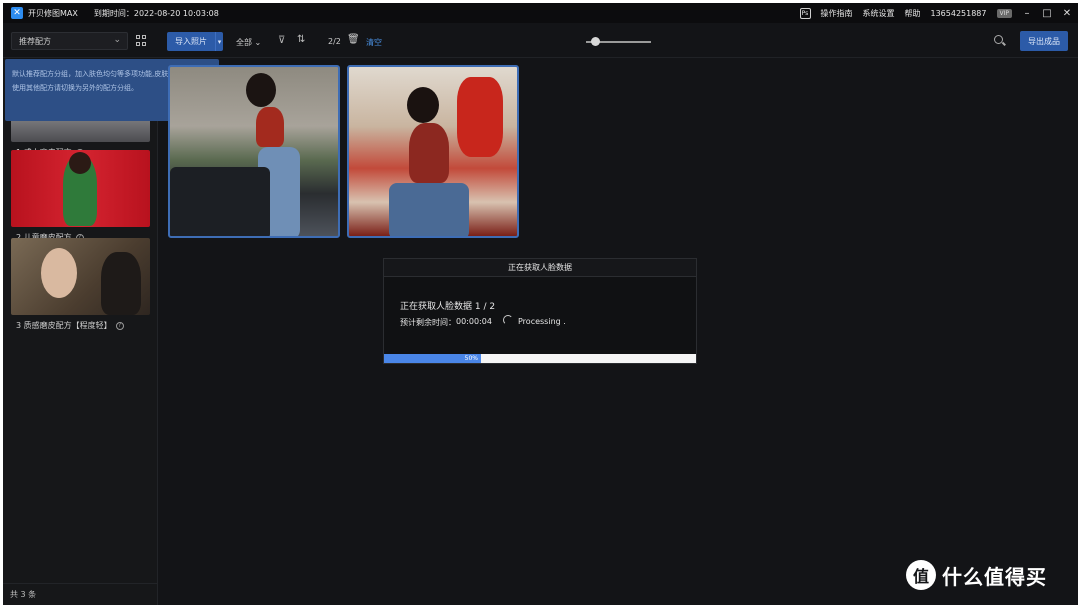 The height and width of the screenshot is (608, 1080). I want to click on remaining-time-label: 预计剩余时间：, so click(428, 322).